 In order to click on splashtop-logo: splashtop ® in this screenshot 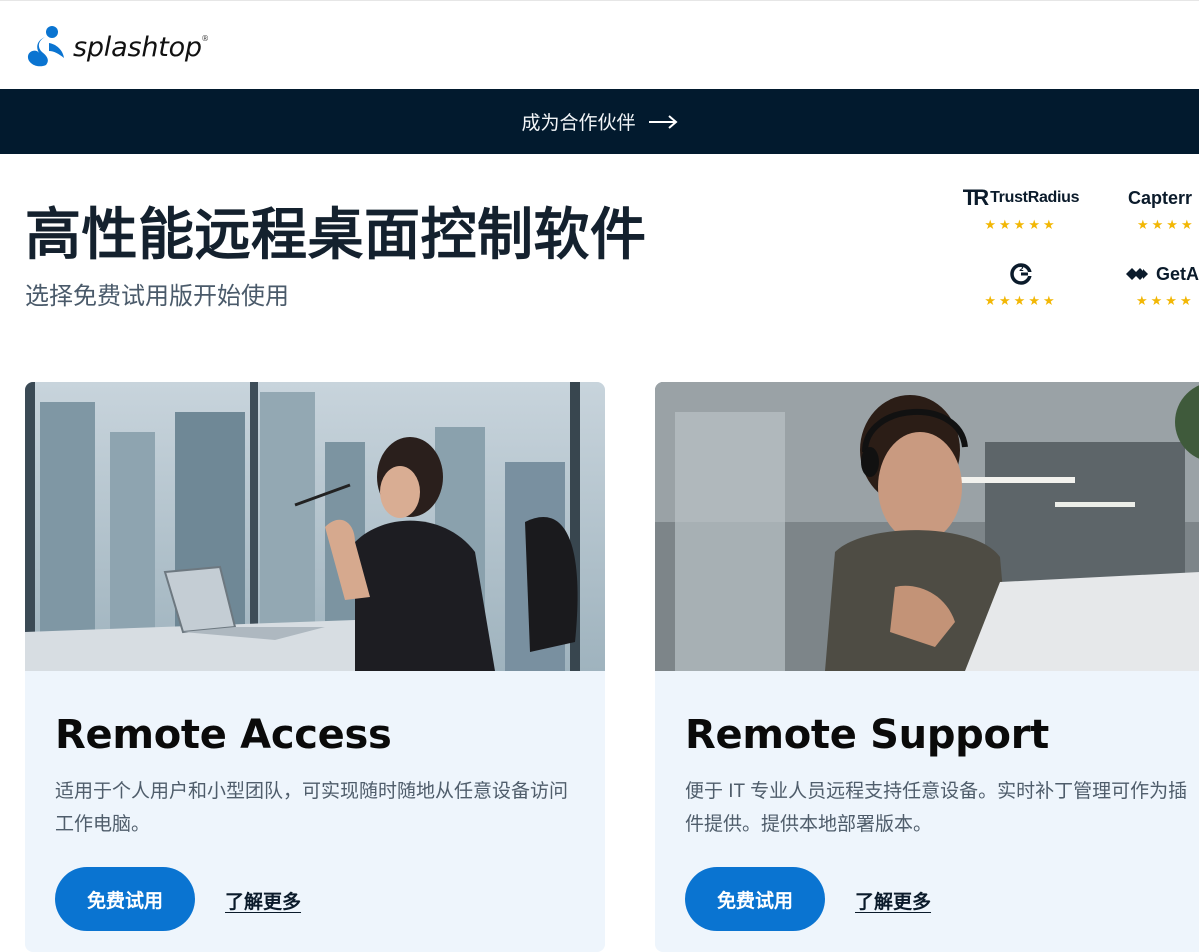, I will do `click(117, 46)`.